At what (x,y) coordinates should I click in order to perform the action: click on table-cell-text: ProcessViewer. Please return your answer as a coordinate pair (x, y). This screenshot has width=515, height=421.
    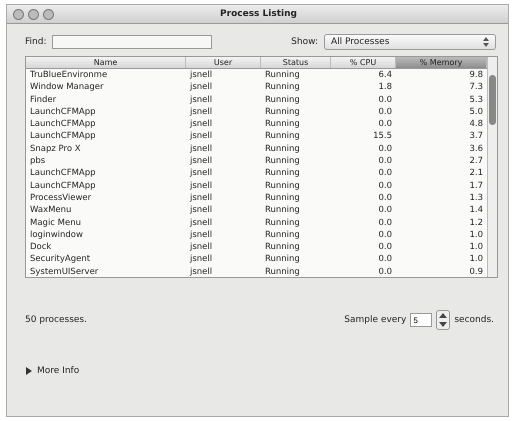
    Looking at the image, I should click on (60, 198).